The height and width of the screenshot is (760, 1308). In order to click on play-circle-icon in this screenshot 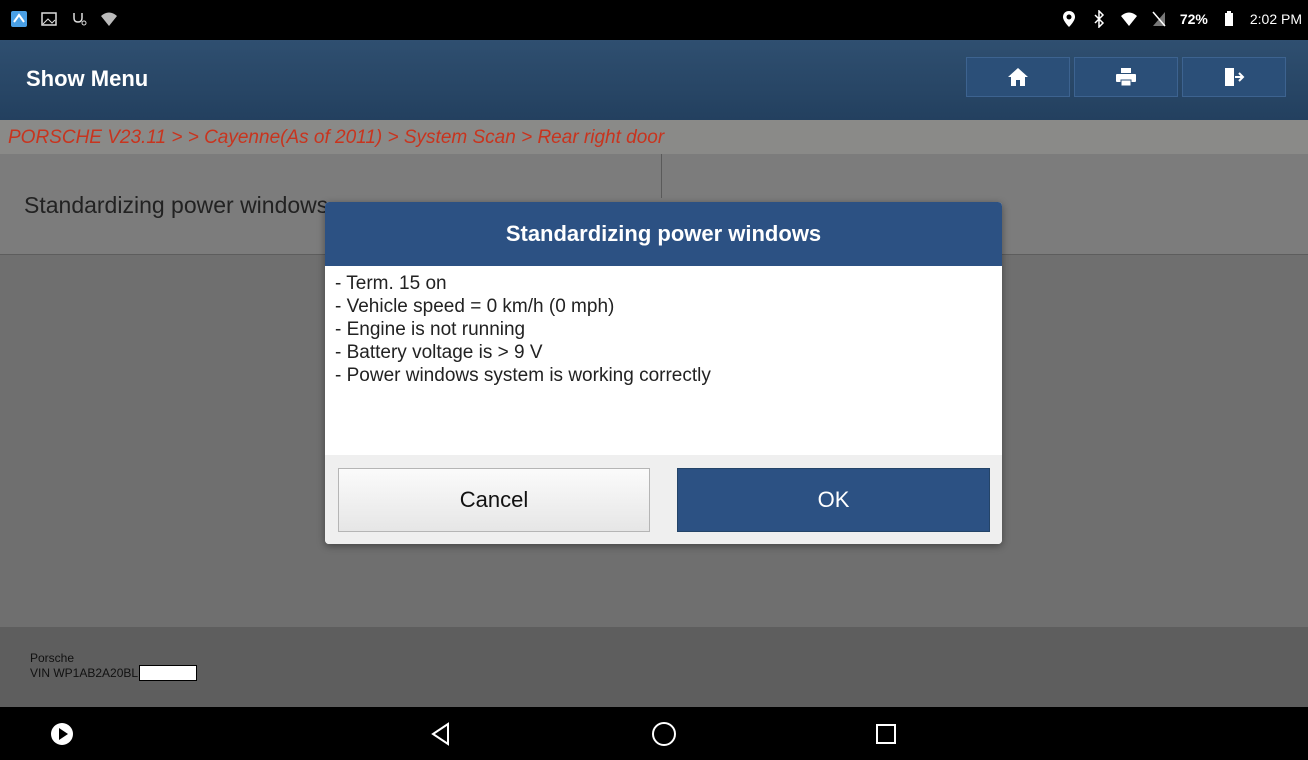, I will do `click(62, 734)`.